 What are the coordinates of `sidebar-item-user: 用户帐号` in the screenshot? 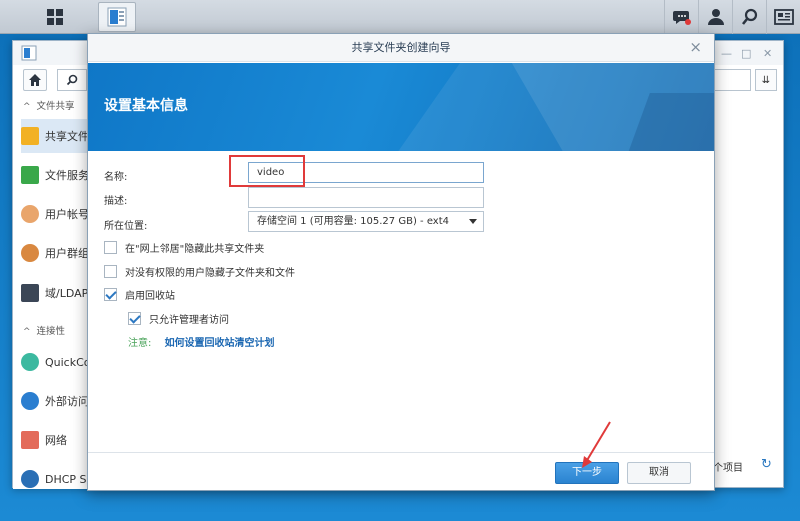 It's located at (55, 214).